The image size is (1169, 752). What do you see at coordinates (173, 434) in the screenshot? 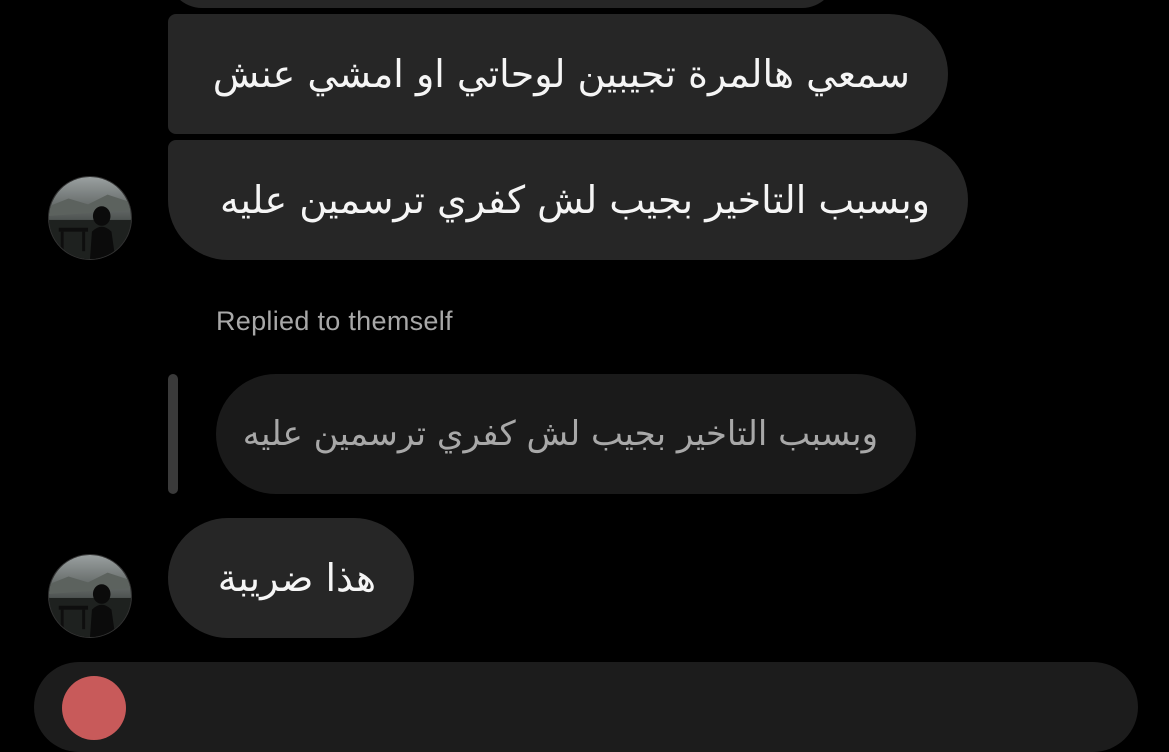
I see `reply-quote-bar` at bounding box center [173, 434].